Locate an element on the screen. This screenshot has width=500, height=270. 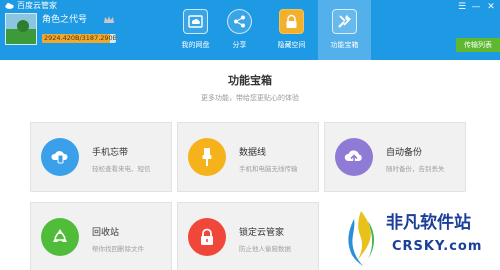
baidu-cloud-logo-icon is located at coordinates (9, 6).